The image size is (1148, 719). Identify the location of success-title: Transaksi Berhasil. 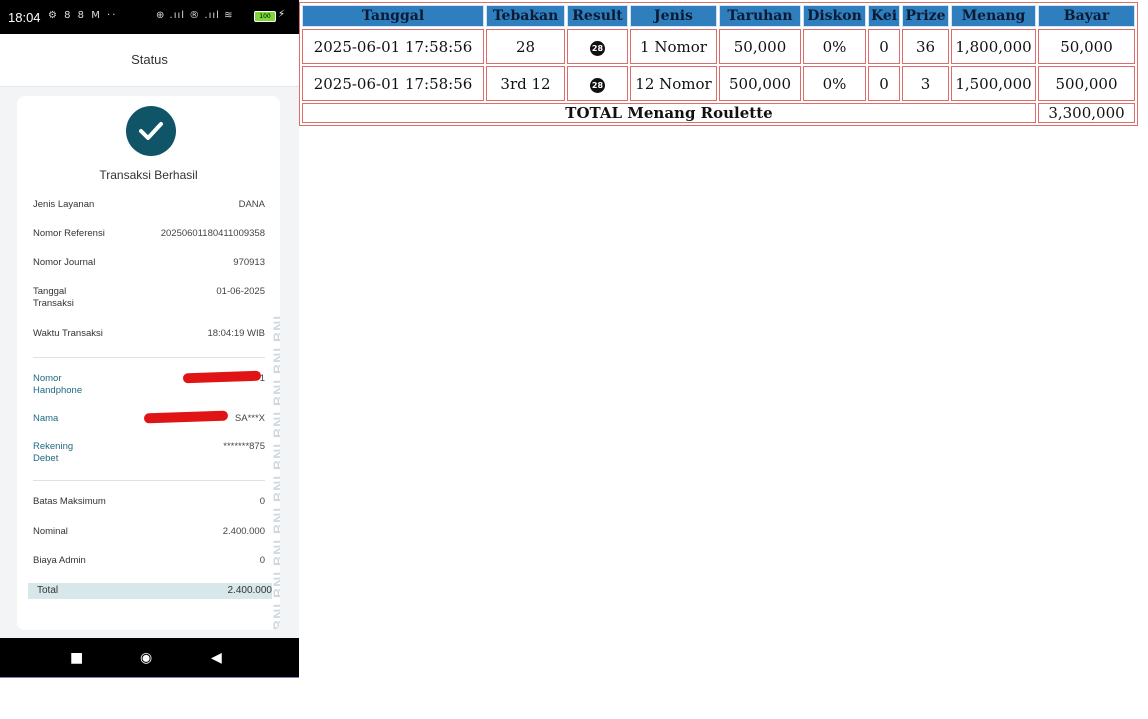
(148, 175).